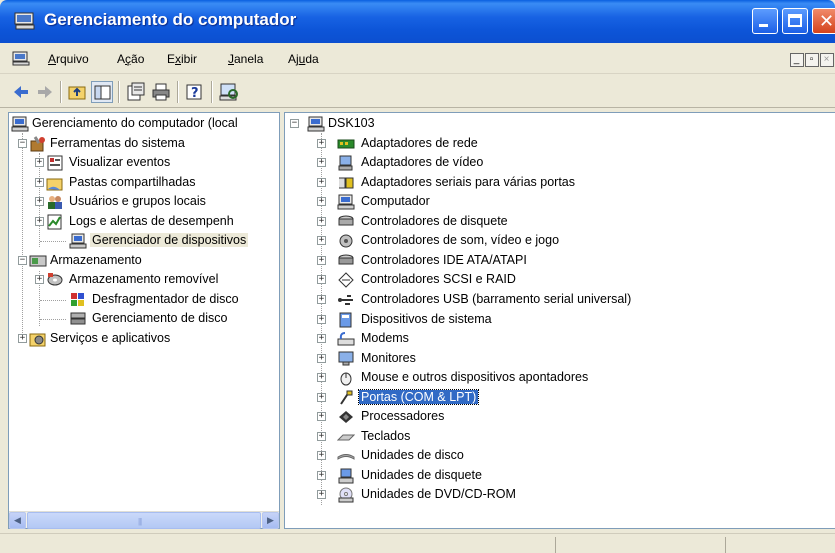 The height and width of the screenshot is (553, 835). Describe the element at coordinates (560, 143) in the screenshot. I see `device-category-item: + Adaptadores de rede` at that location.